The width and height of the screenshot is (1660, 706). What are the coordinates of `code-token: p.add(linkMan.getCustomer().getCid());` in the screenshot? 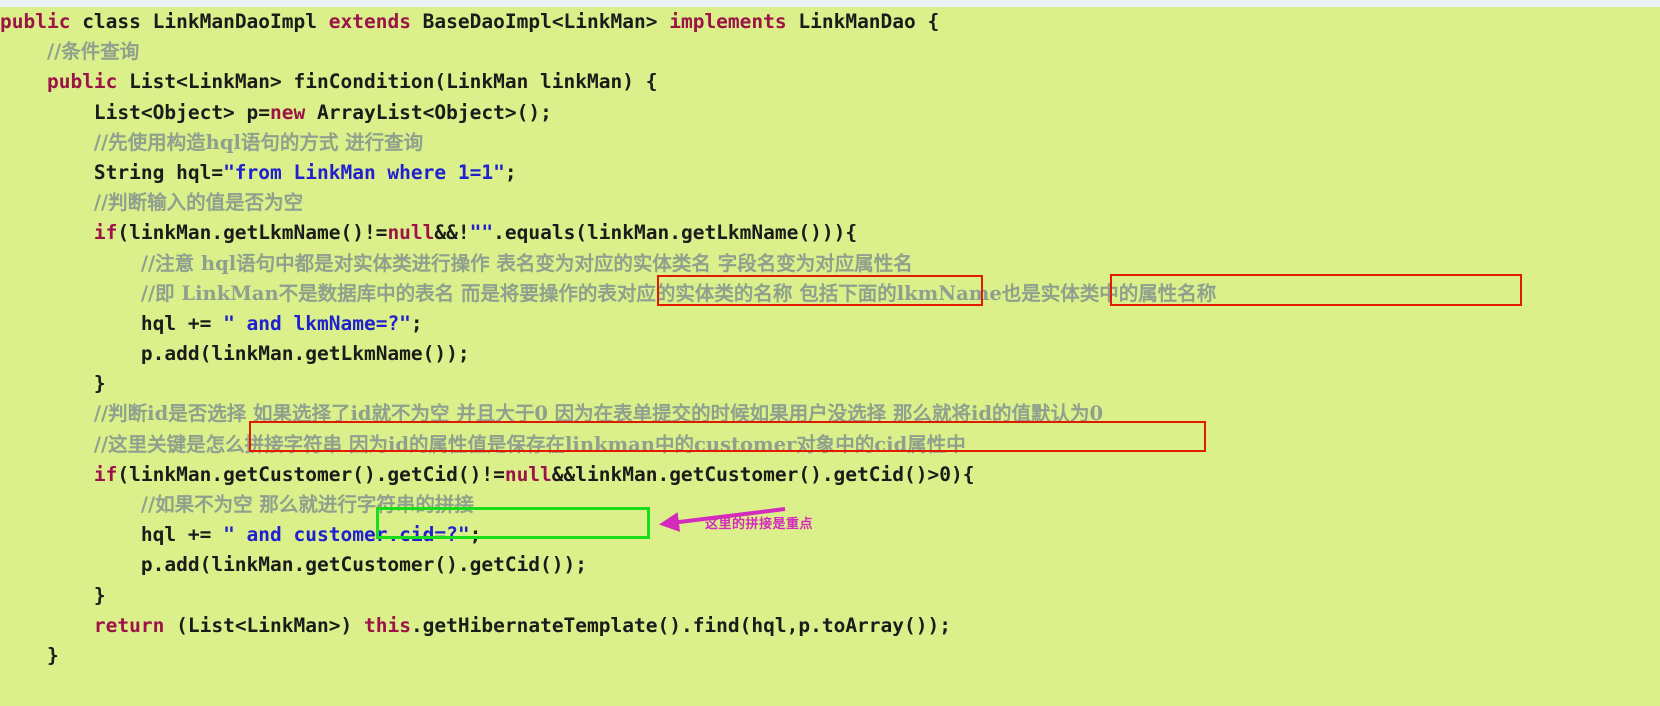 It's located at (364, 565).